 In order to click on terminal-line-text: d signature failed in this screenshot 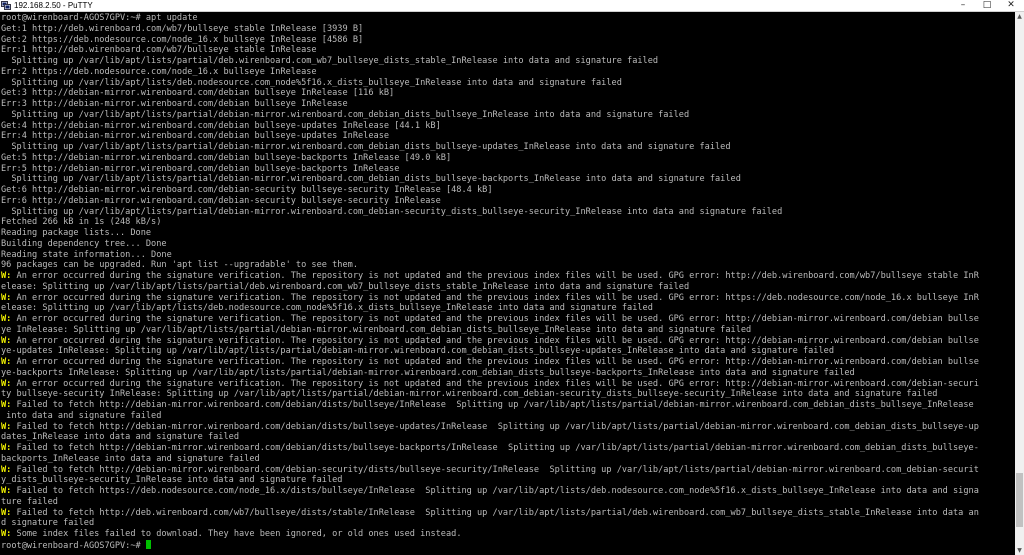, I will do `click(48, 523)`.